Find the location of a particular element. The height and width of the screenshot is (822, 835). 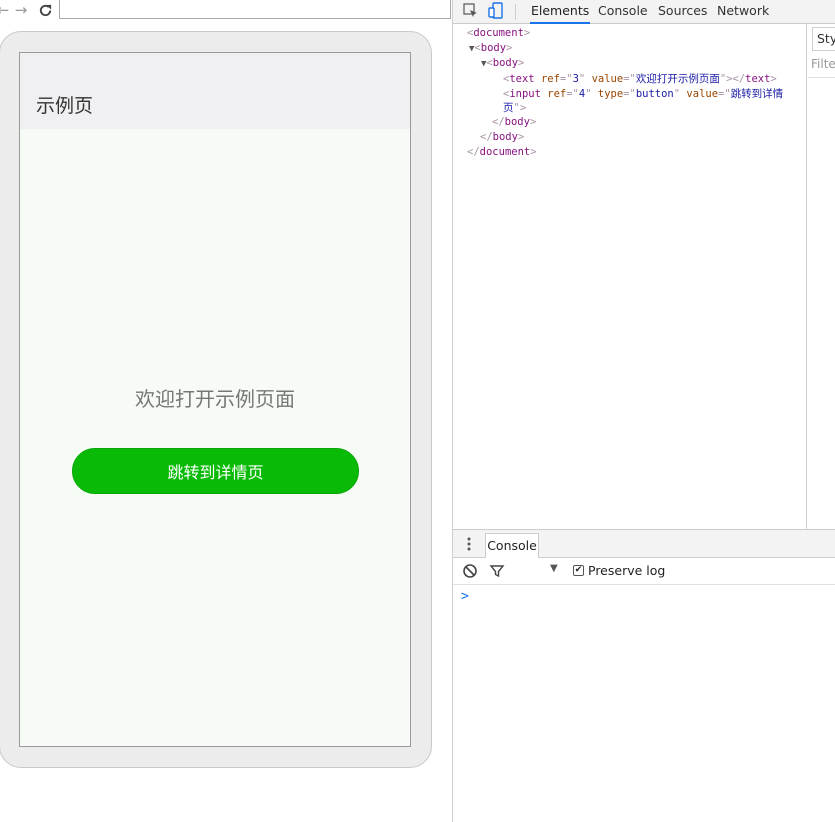

tree-node-body-inner-close: </body> is located at coordinates (514, 122).